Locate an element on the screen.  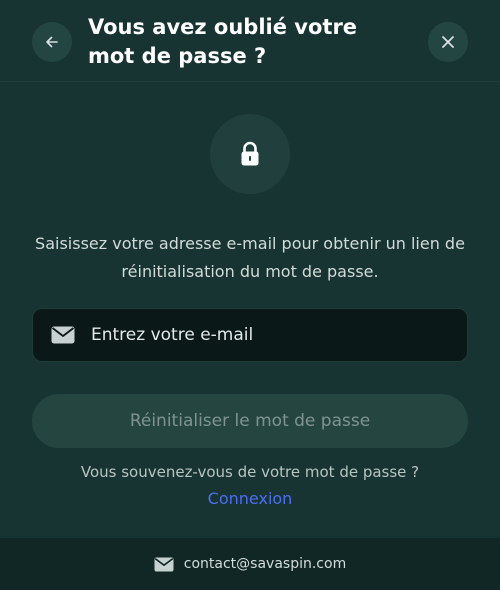
email-field is located at coordinates (250, 335).